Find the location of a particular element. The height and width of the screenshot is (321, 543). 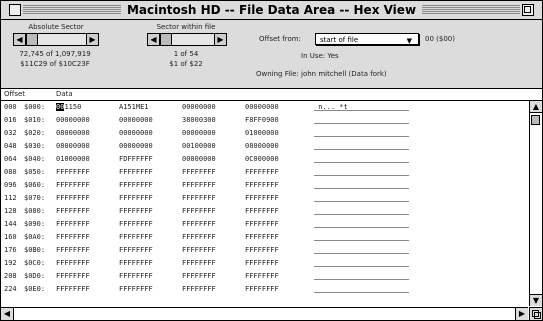

hex-word: FDFFFFFF is located at coordinates (136, 159).